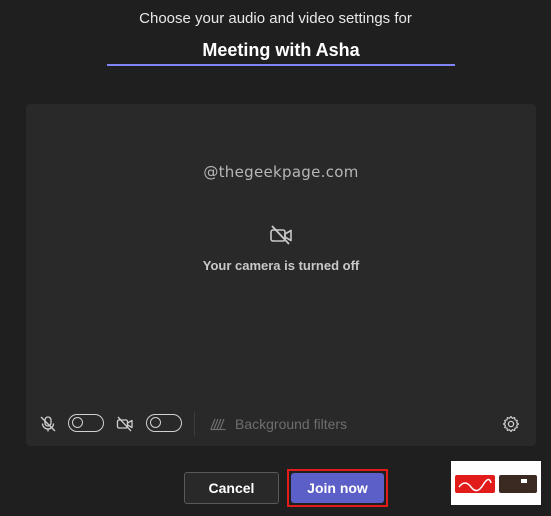 The image size is (551, 516). What do you see at coordinates (291, 424) in the screenshot?
I see `background-filters-button: Background filters` at bounding box center [291, 424].